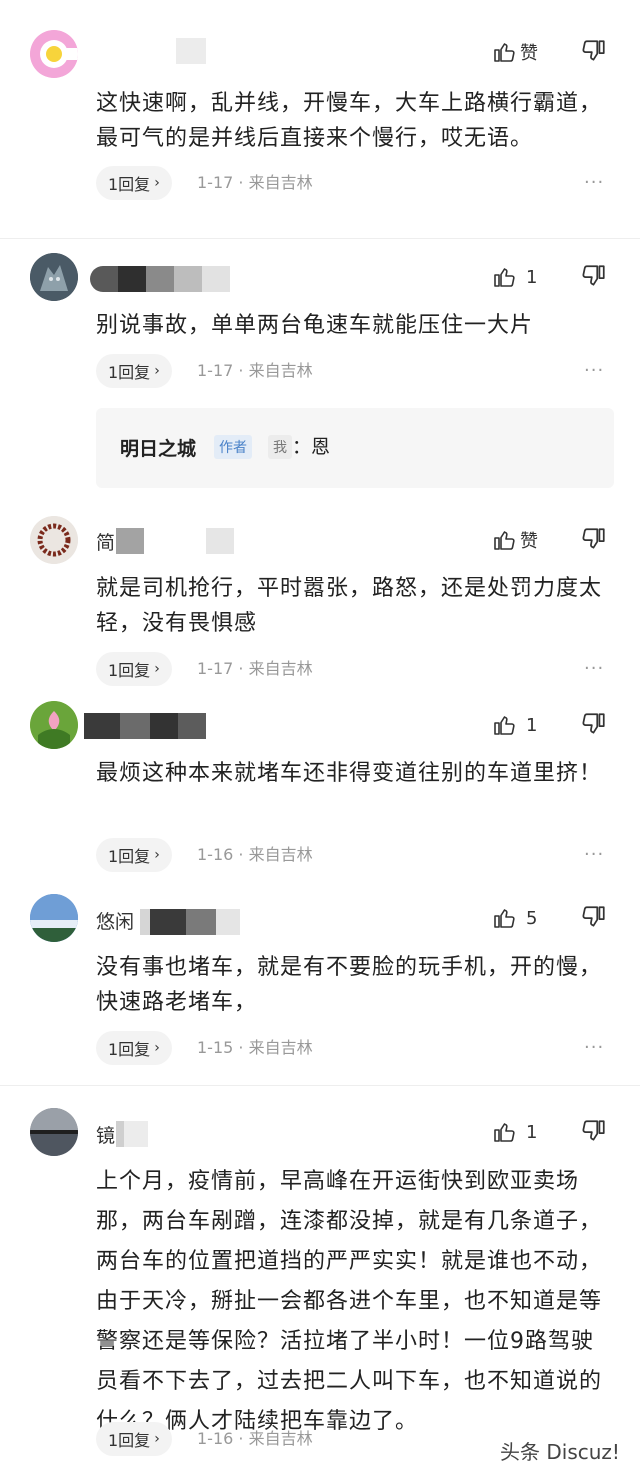 The width and height of the screenshot is (640, 1471). Describe the element at coordinates (560, 1452) in the screenshot. I see `watermark: 头条 Discuz!` at that location.